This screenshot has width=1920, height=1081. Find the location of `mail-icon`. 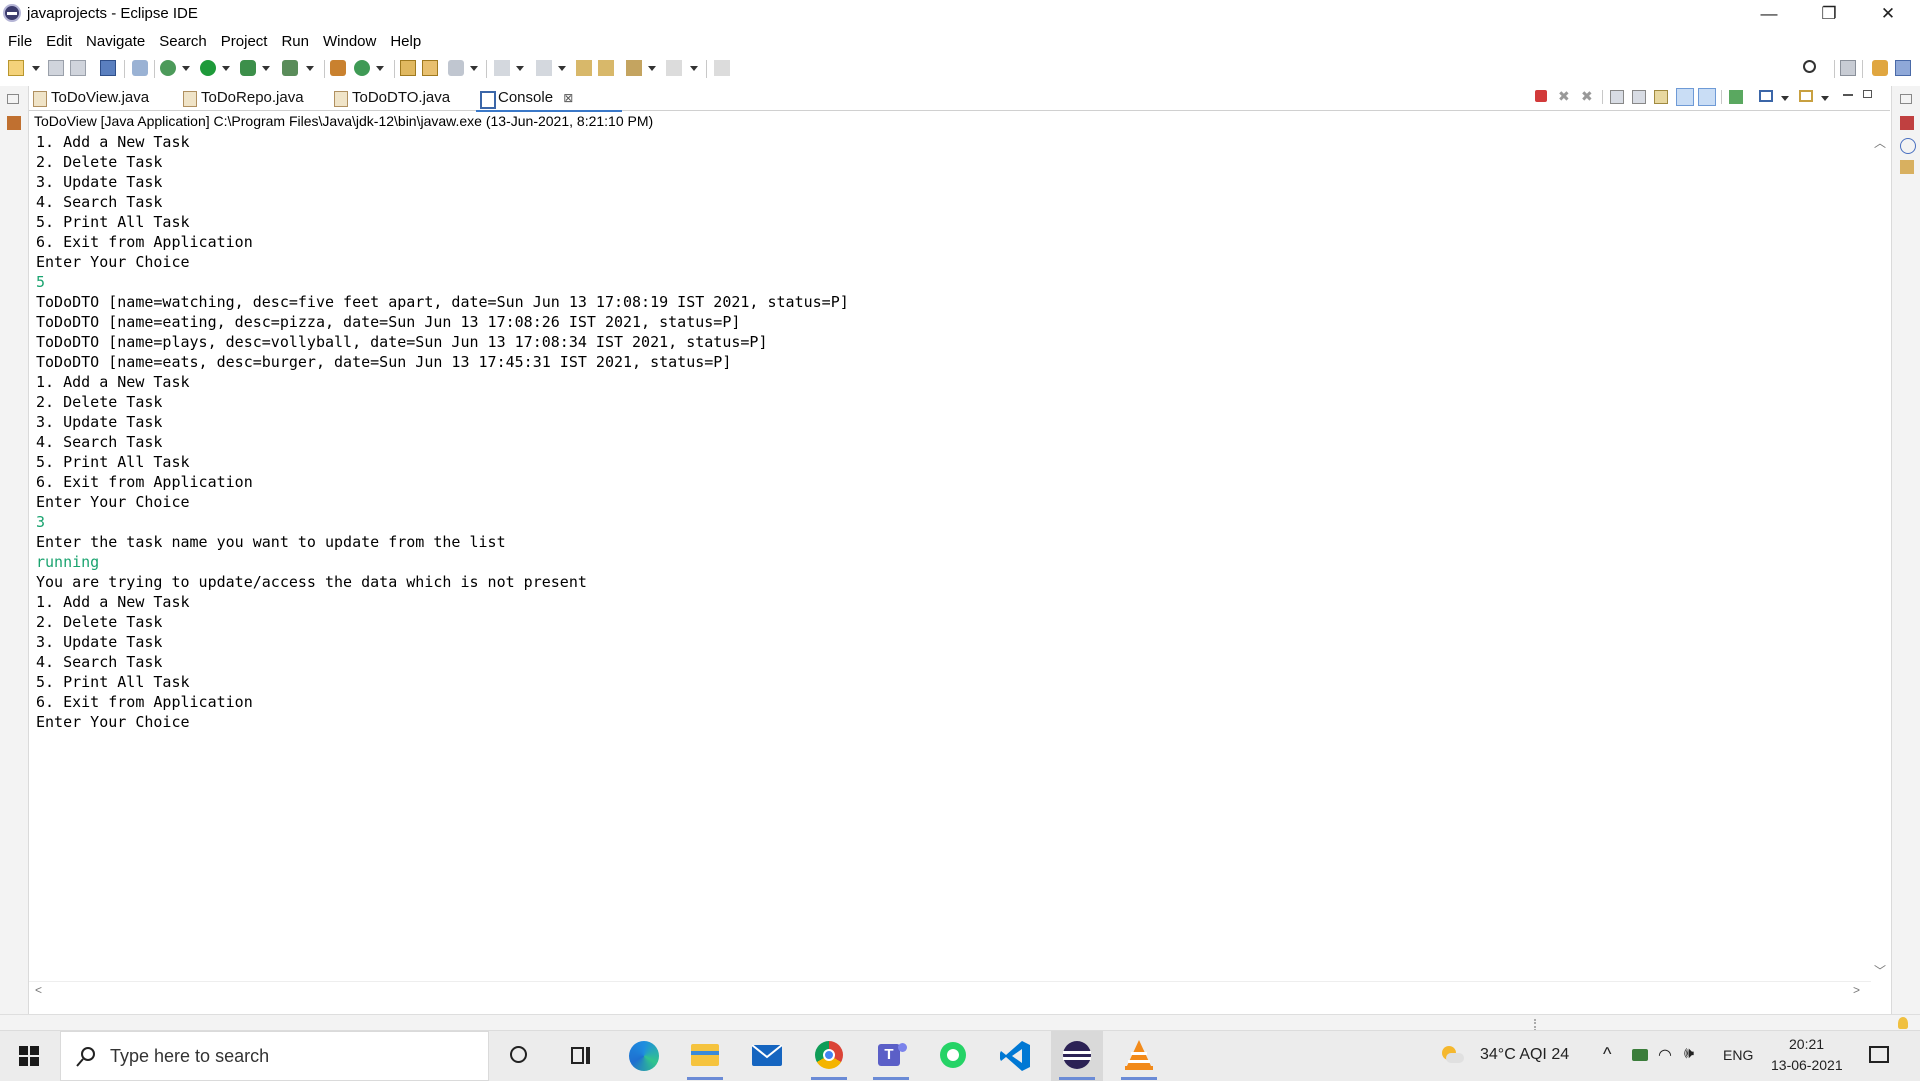

mail-icon is located at coordinates (767, 1056).